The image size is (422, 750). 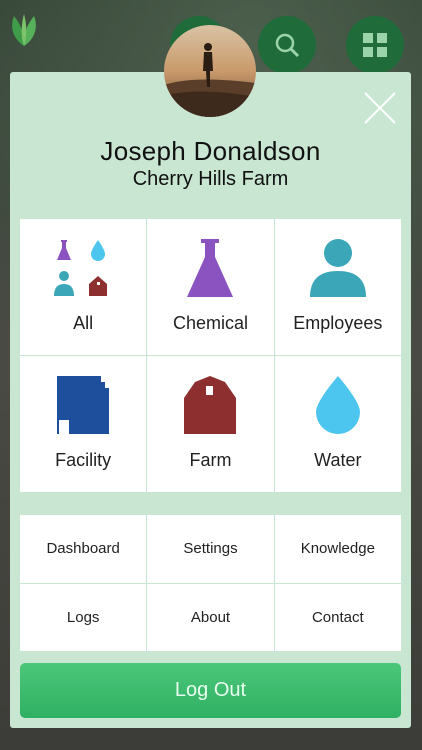 What do you see at coordinates (338, 323) in the screenshot?
I see `category-label: Employees` at bounding box center [338, 323].